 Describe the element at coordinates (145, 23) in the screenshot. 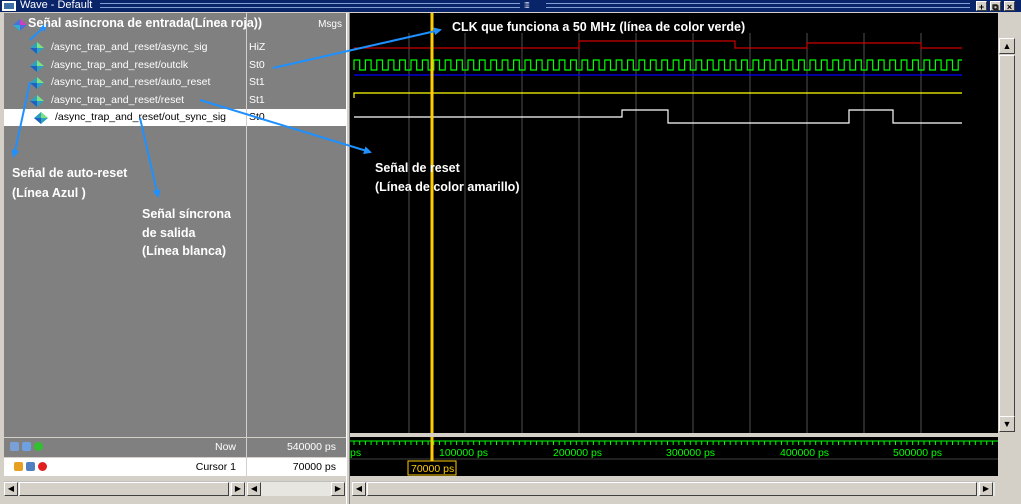

I see `async-annotation: Señal asíncrona de entrada(Línea roja))` at that location.